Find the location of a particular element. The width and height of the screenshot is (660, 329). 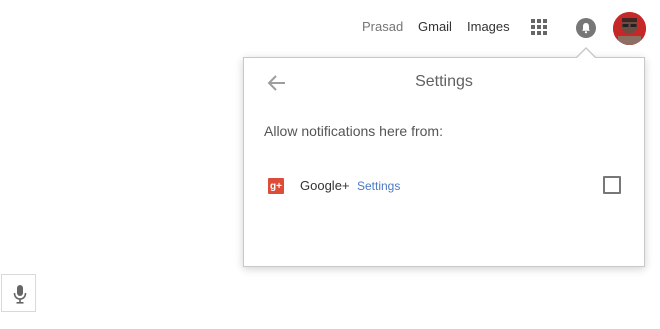

avatar-image is located at coordinates (629, 28).